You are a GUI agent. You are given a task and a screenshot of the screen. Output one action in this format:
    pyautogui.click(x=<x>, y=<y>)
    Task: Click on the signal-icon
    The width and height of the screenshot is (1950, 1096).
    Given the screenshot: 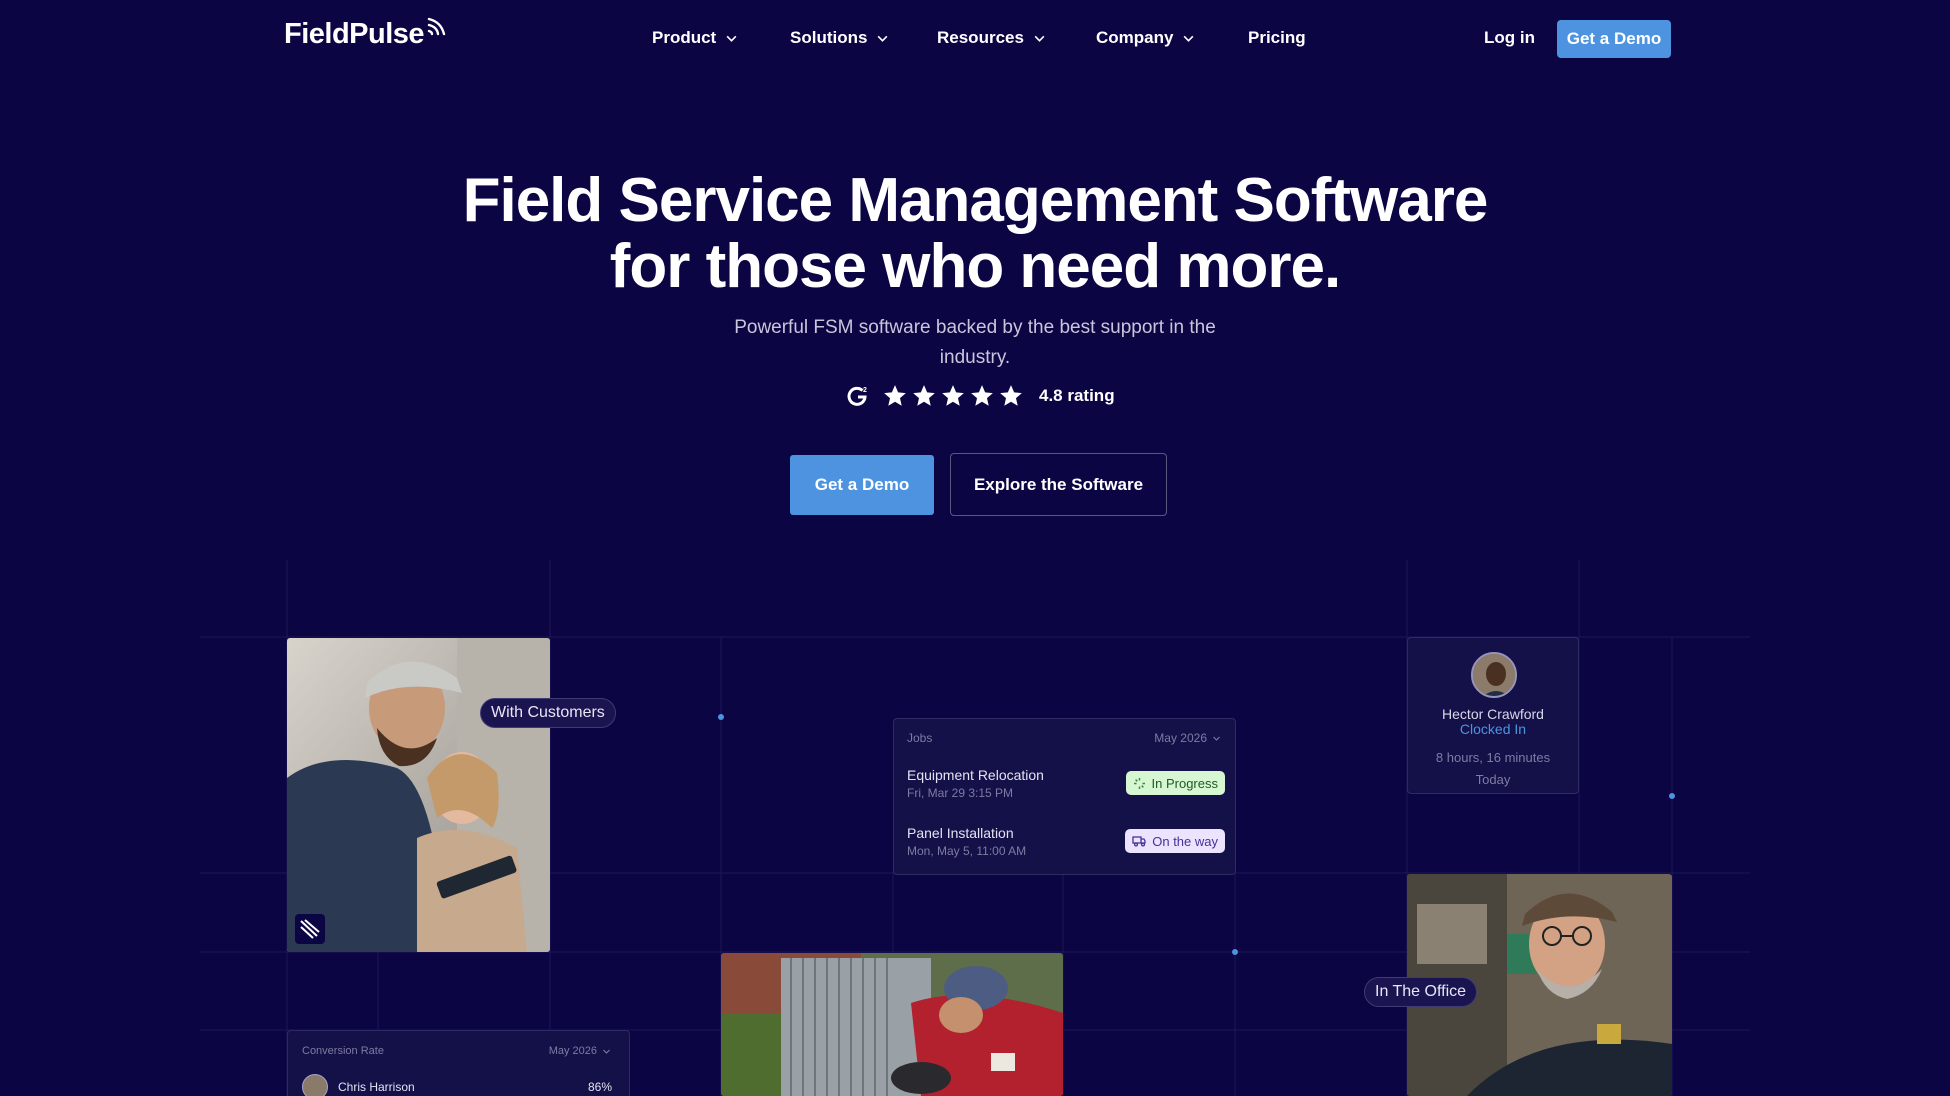 What is the action you would take?
    pyautogui.click(x=436, y=26)
    